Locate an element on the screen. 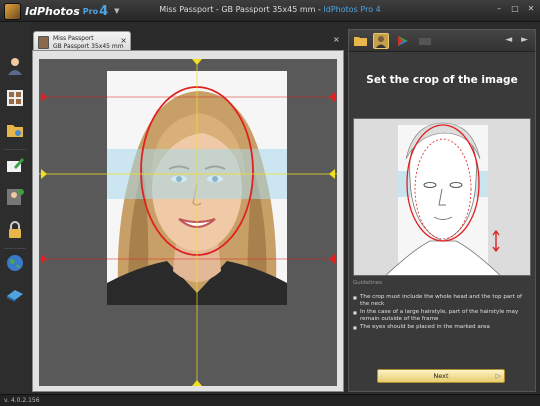 Image resolution: width=540 pixels, height=406 pixels. document-tab: Miss Passport GB Passport 35x45 mm × is located at coordinates (82, 41).